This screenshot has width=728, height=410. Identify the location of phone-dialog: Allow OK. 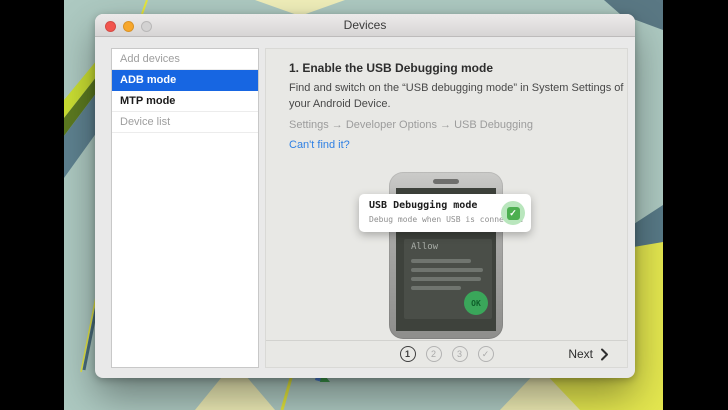
(448, 279).